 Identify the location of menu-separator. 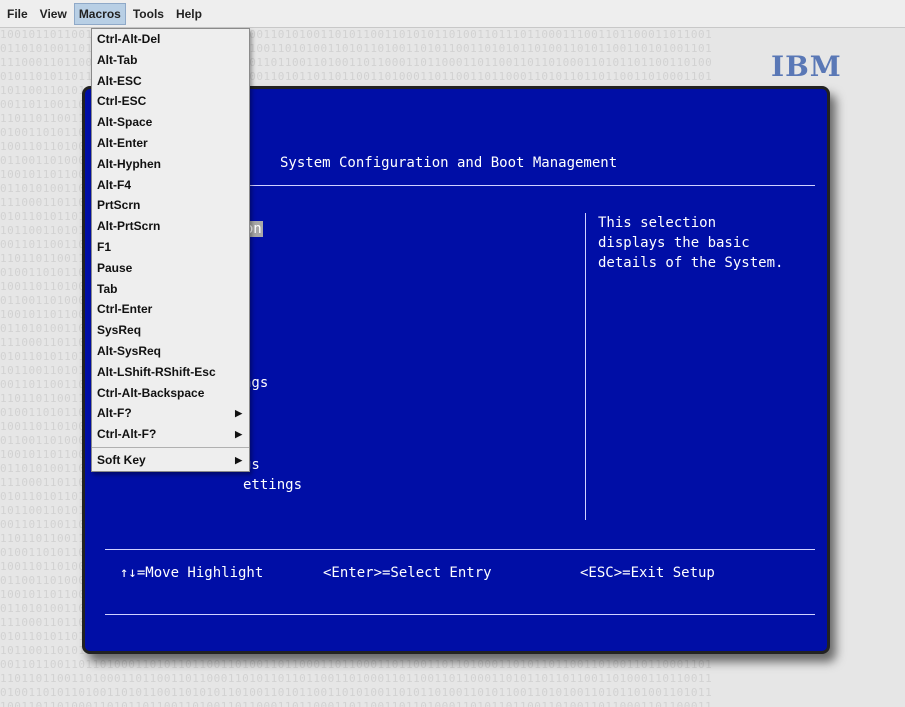
(170, 447).